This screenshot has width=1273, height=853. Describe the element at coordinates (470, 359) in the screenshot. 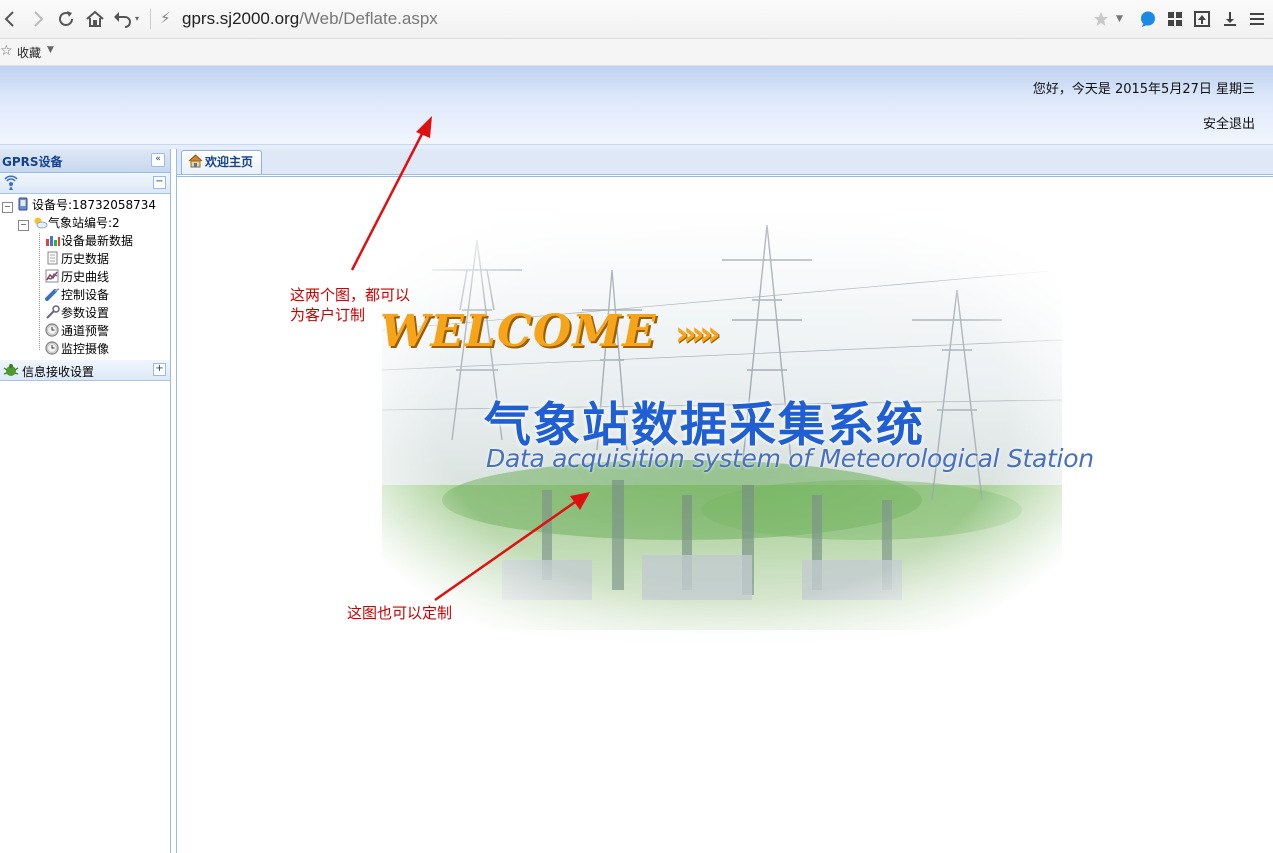

I see `annotation-arrows` at that location.